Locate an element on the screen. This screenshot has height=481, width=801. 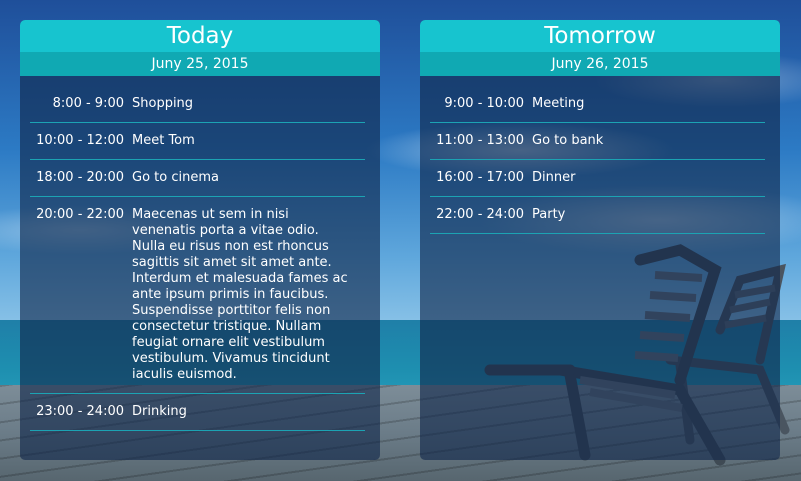
event-time: 11:00 - 13:00 is located at coordinates (480, 140).